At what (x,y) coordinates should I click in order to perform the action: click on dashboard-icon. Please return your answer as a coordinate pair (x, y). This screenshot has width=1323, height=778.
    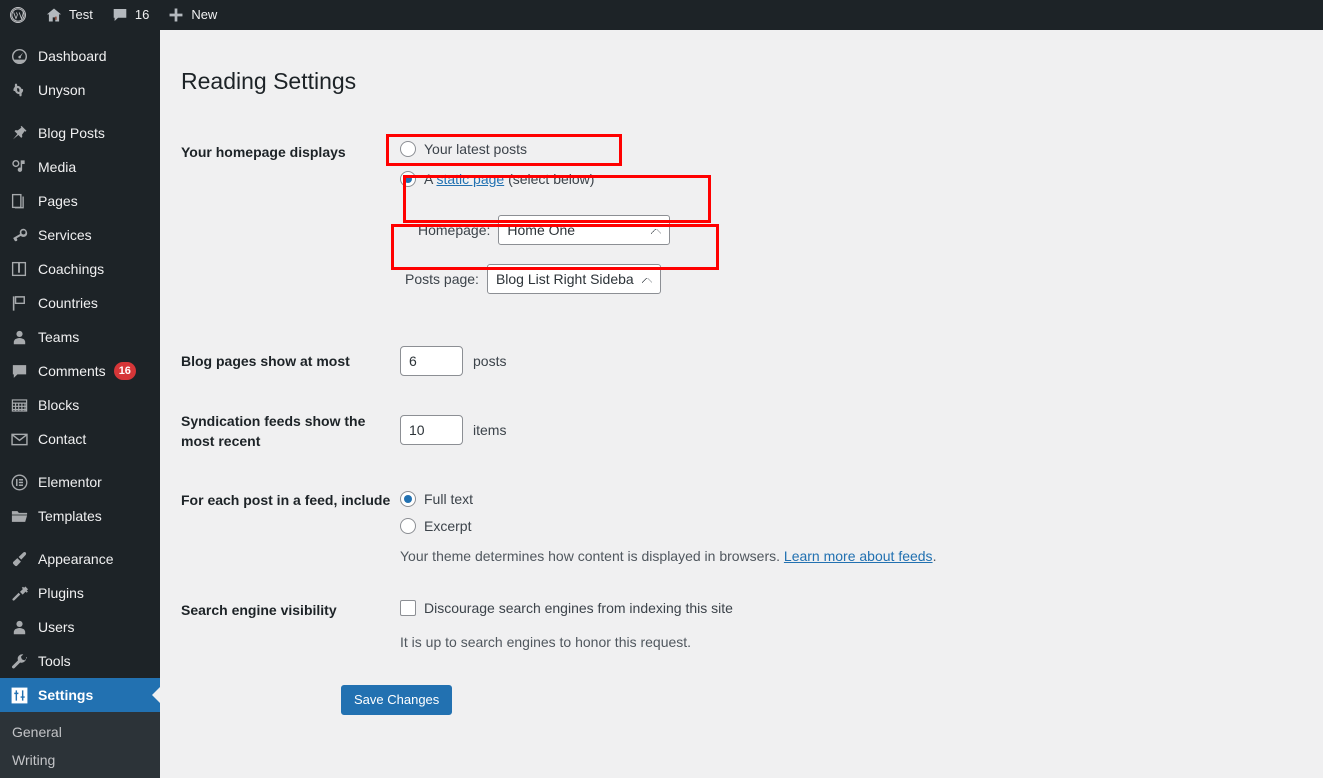
    Looking at the image, I should click on (19, 56).